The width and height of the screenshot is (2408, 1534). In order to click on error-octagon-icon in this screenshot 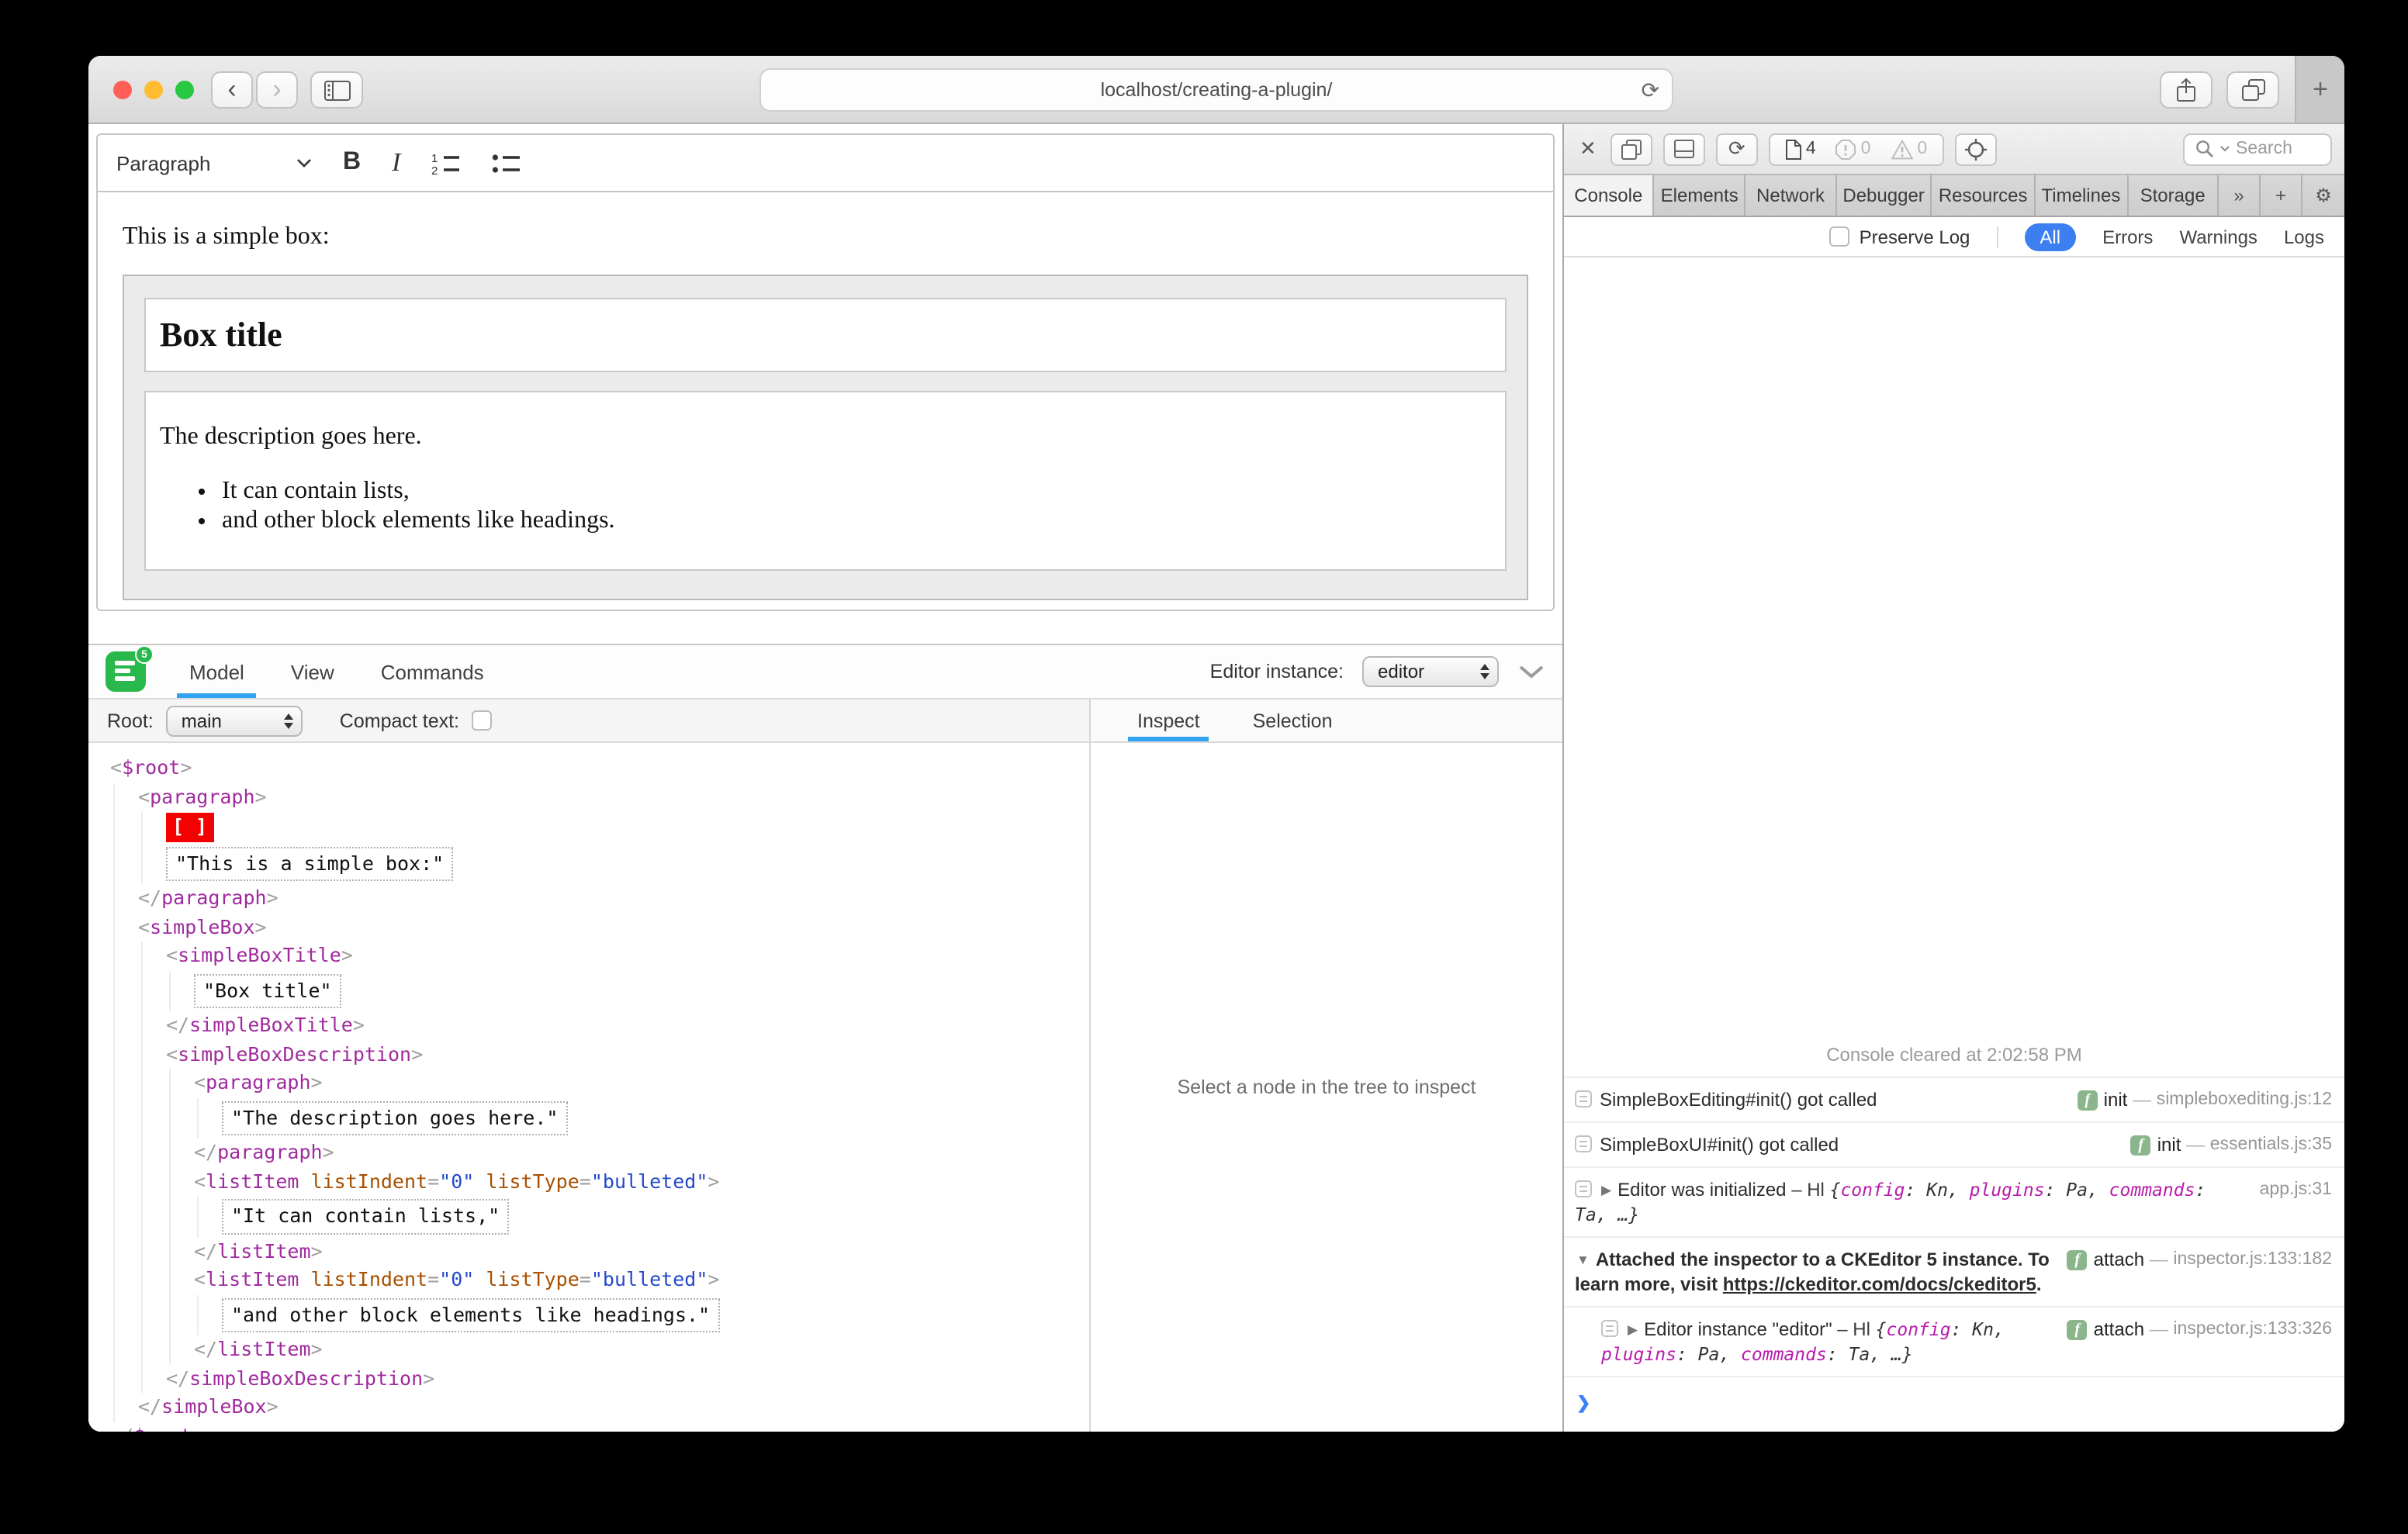, I will do `click(1845, 149)`.